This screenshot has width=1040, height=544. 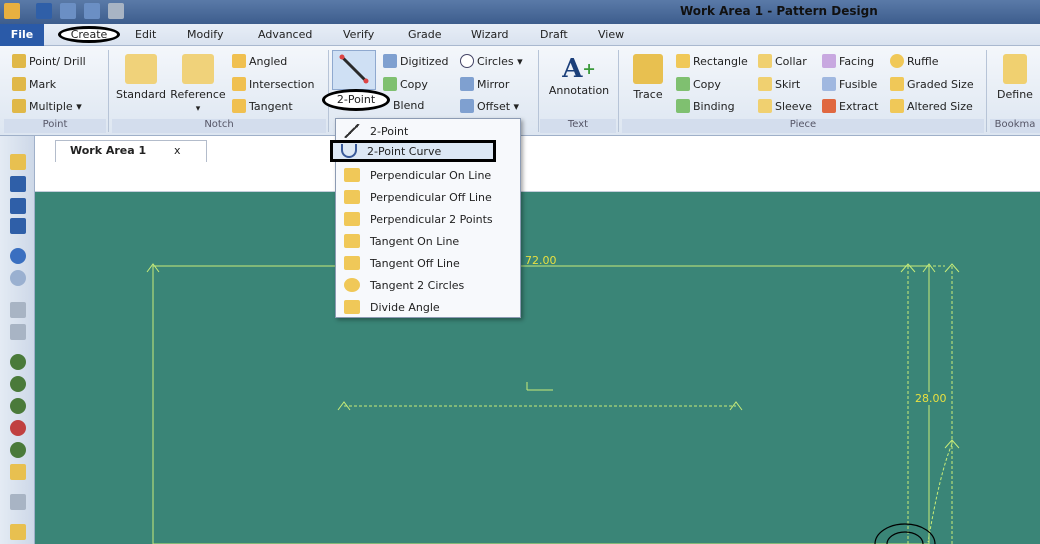 What do you see at coordinates (18, 472) in the screenshot?
I see `layers-icon` at bounding box center [18, 472].